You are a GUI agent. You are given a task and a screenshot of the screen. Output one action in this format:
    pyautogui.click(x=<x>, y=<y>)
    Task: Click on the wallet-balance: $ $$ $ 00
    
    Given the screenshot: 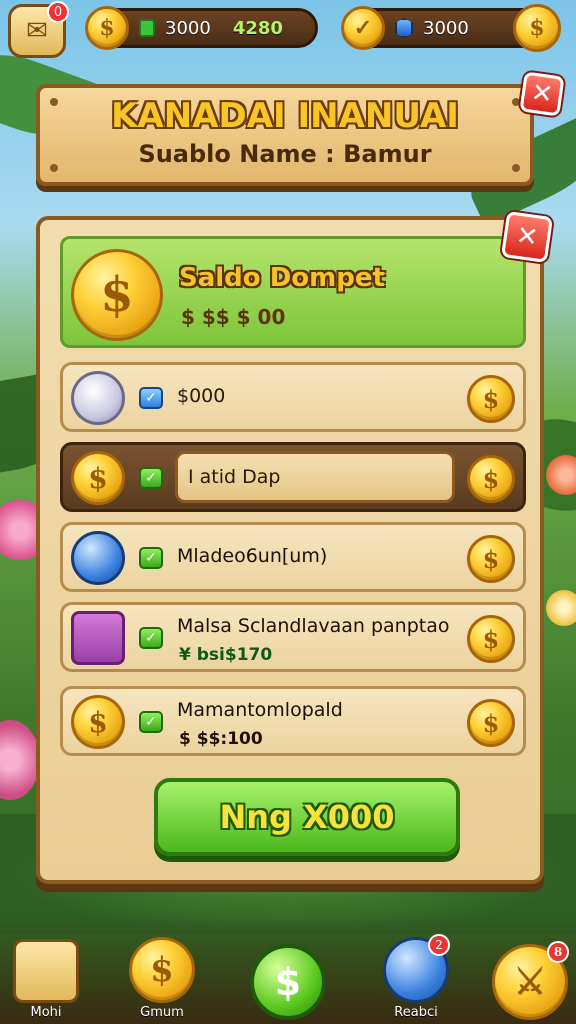 What is the action you would take?
    pyautogui.click(x=233, y=317)
    